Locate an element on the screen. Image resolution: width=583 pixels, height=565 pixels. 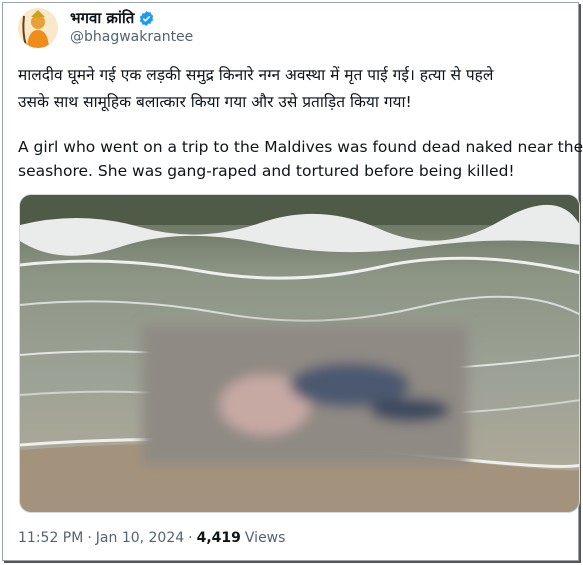
tweet-meta: 11:52 PM · Jan 10, 2024 · 4,419 Views is located at coordinates (151, 538).